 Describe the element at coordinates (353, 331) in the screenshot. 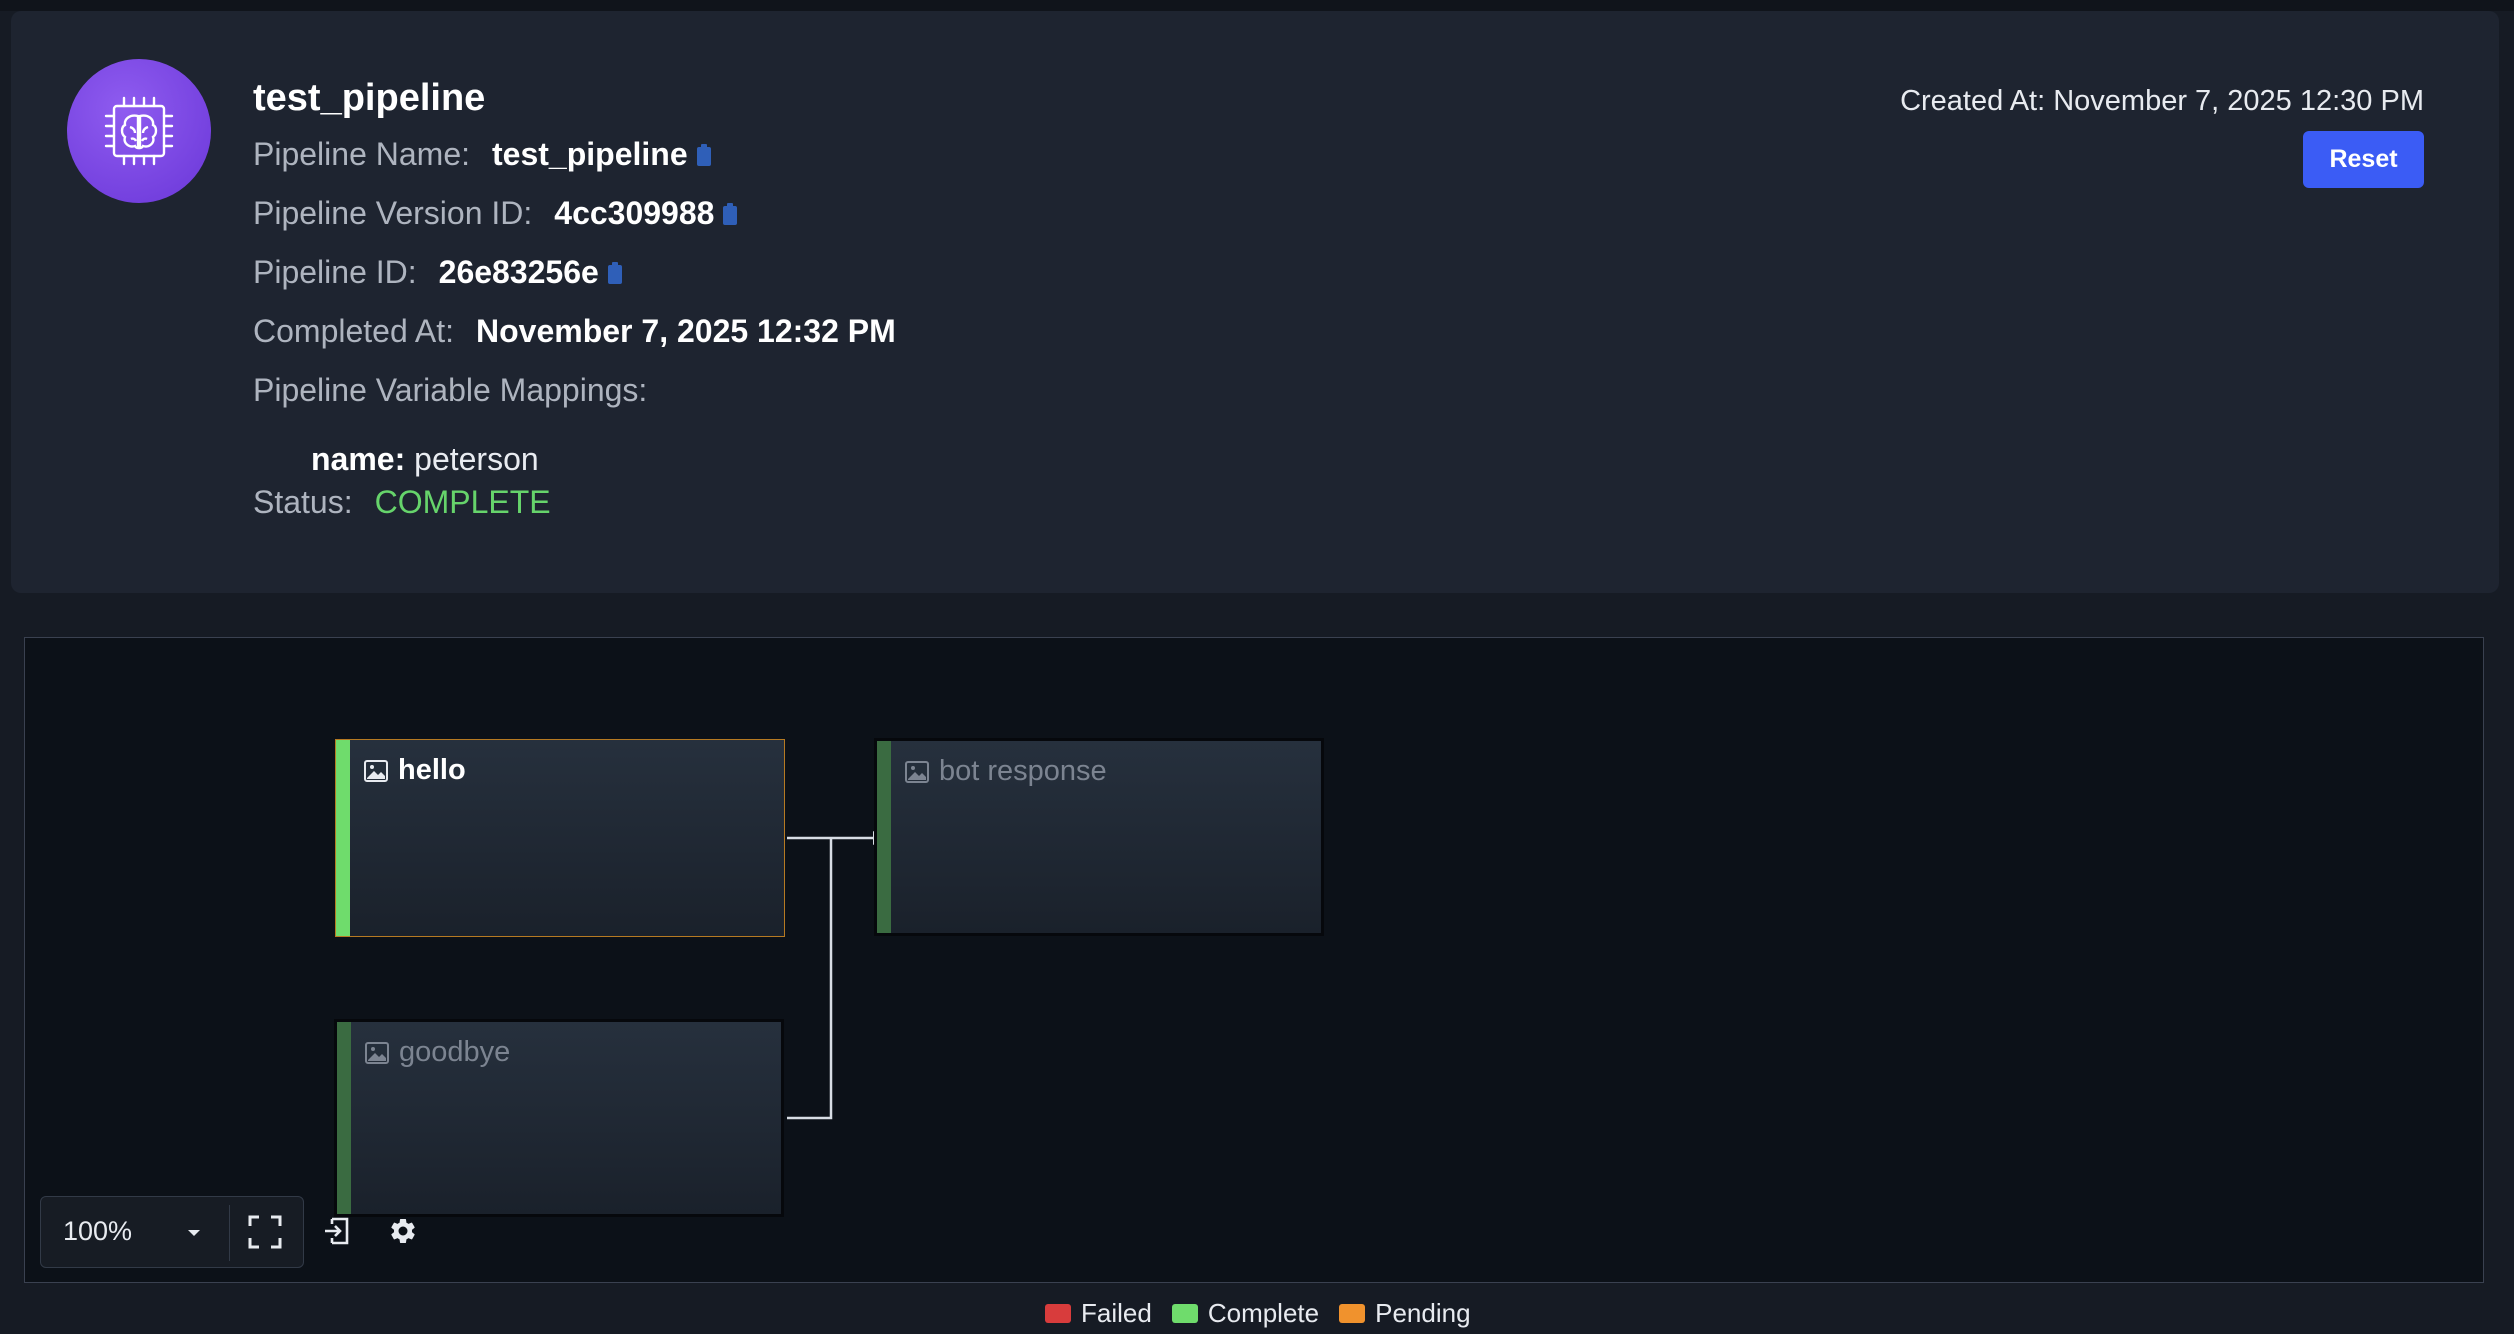

I see `field-label: Completed At:` at that location.